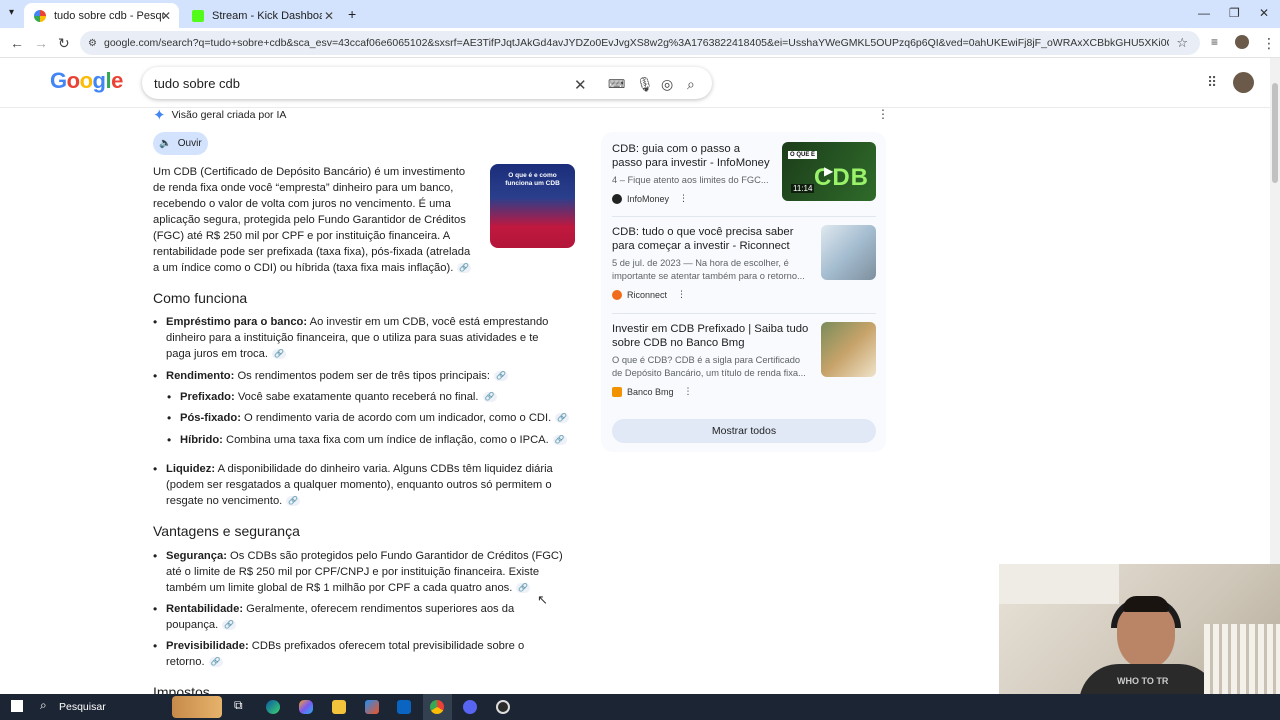 The width and height of the screenshot is (1280, 720). Describe the element at coordinates (648, 198) in the screenshot. I see `source-label: InfoMoney` at that location.